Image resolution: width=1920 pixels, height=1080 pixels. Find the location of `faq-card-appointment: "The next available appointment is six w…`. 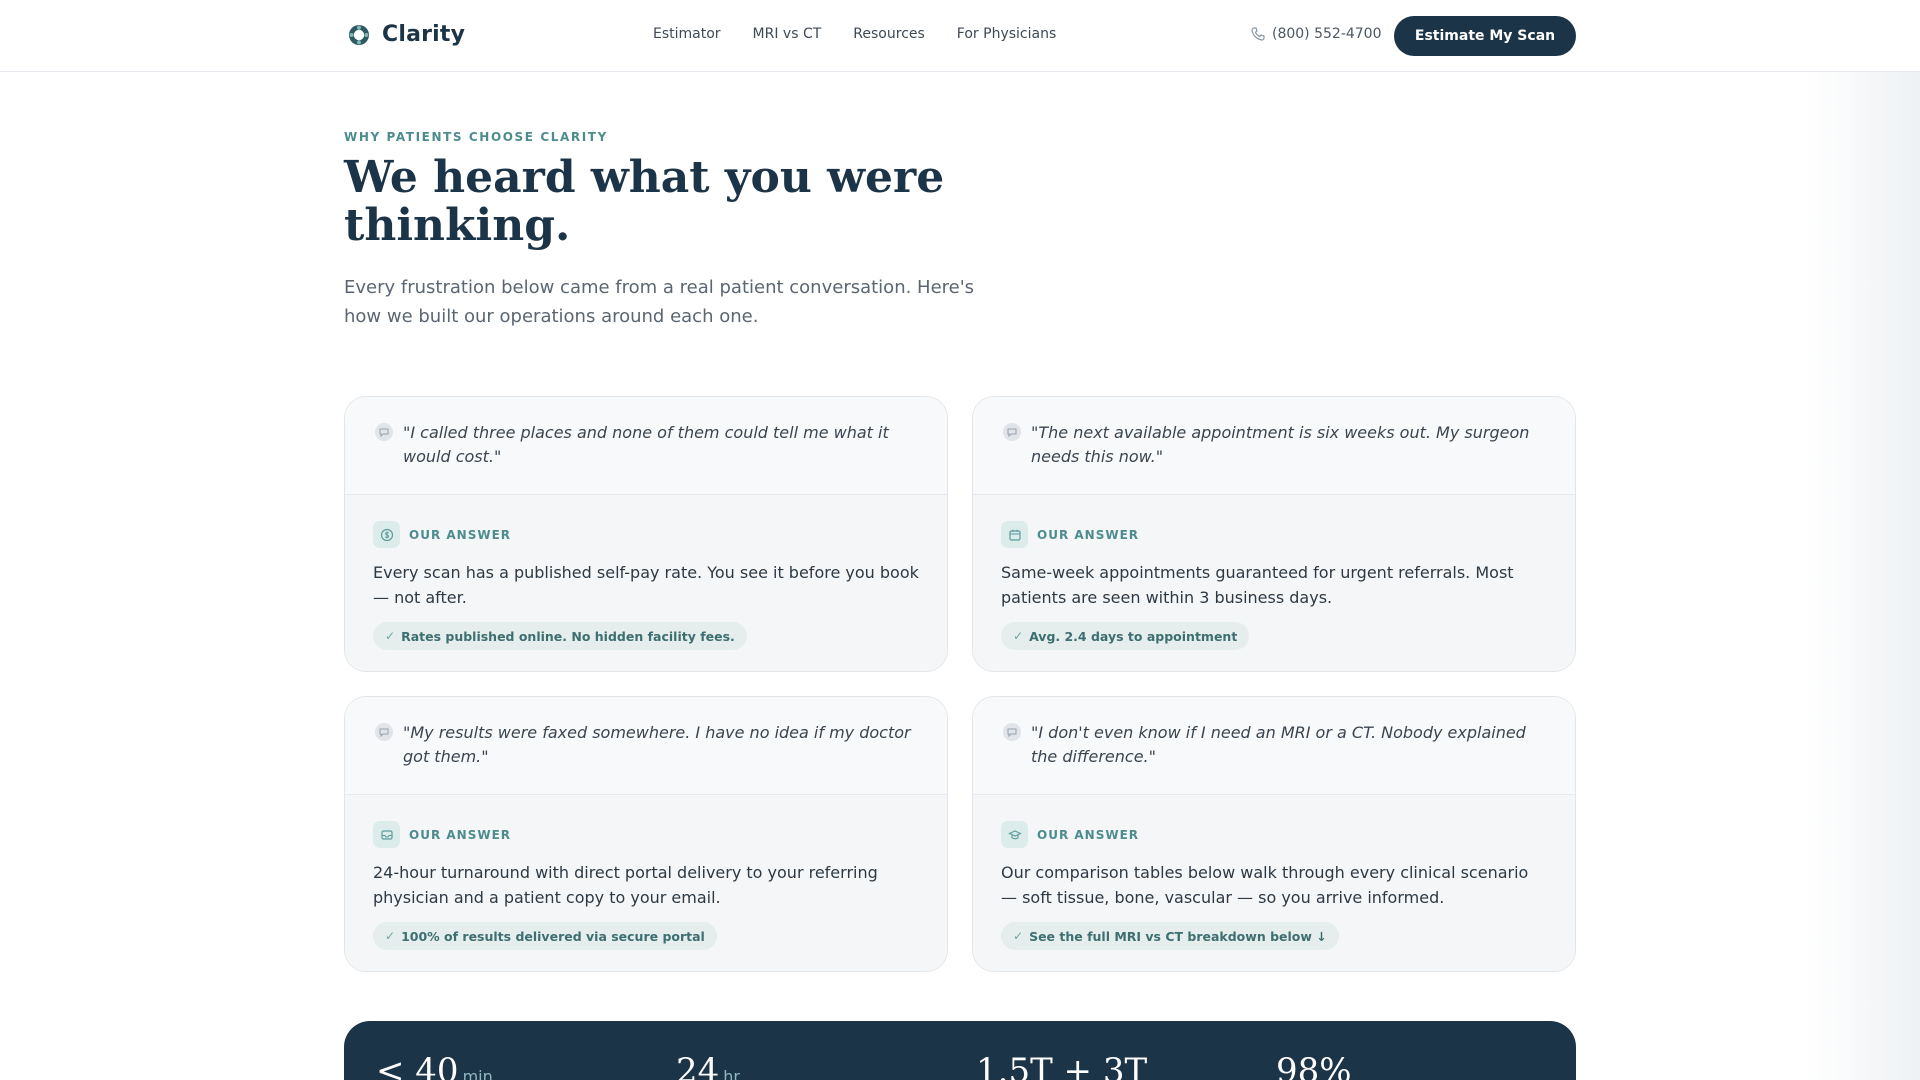

faq-card-appointment: "The next available appointment is six w… is located at coordinates (1274, 534).